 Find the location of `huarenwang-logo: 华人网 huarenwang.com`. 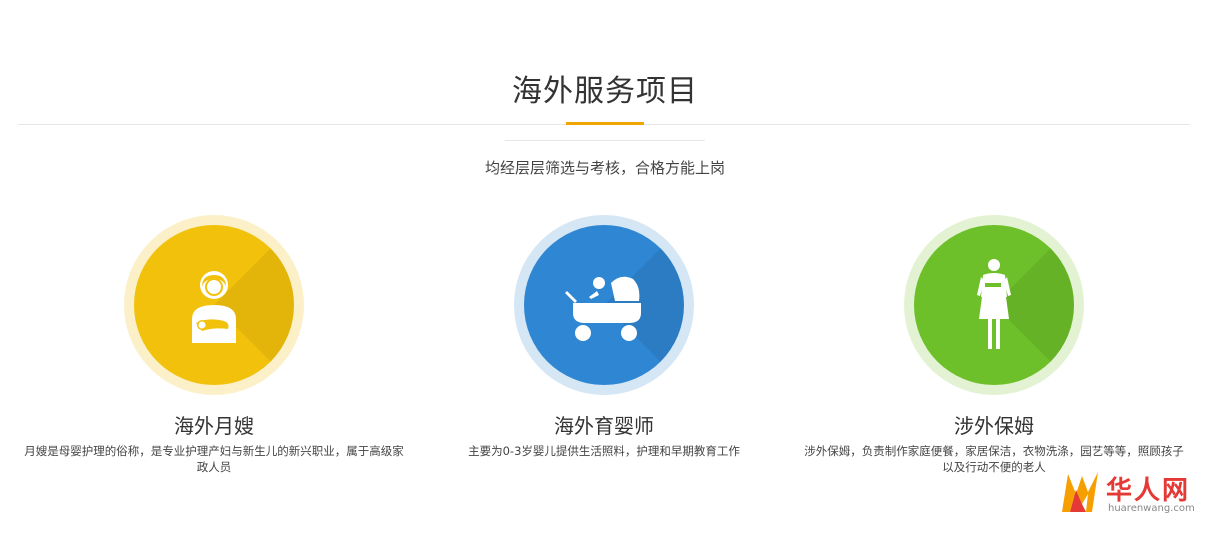

huarenwang-logo: 华人网 huarenwang.com is located at coordinates (1128, 493).